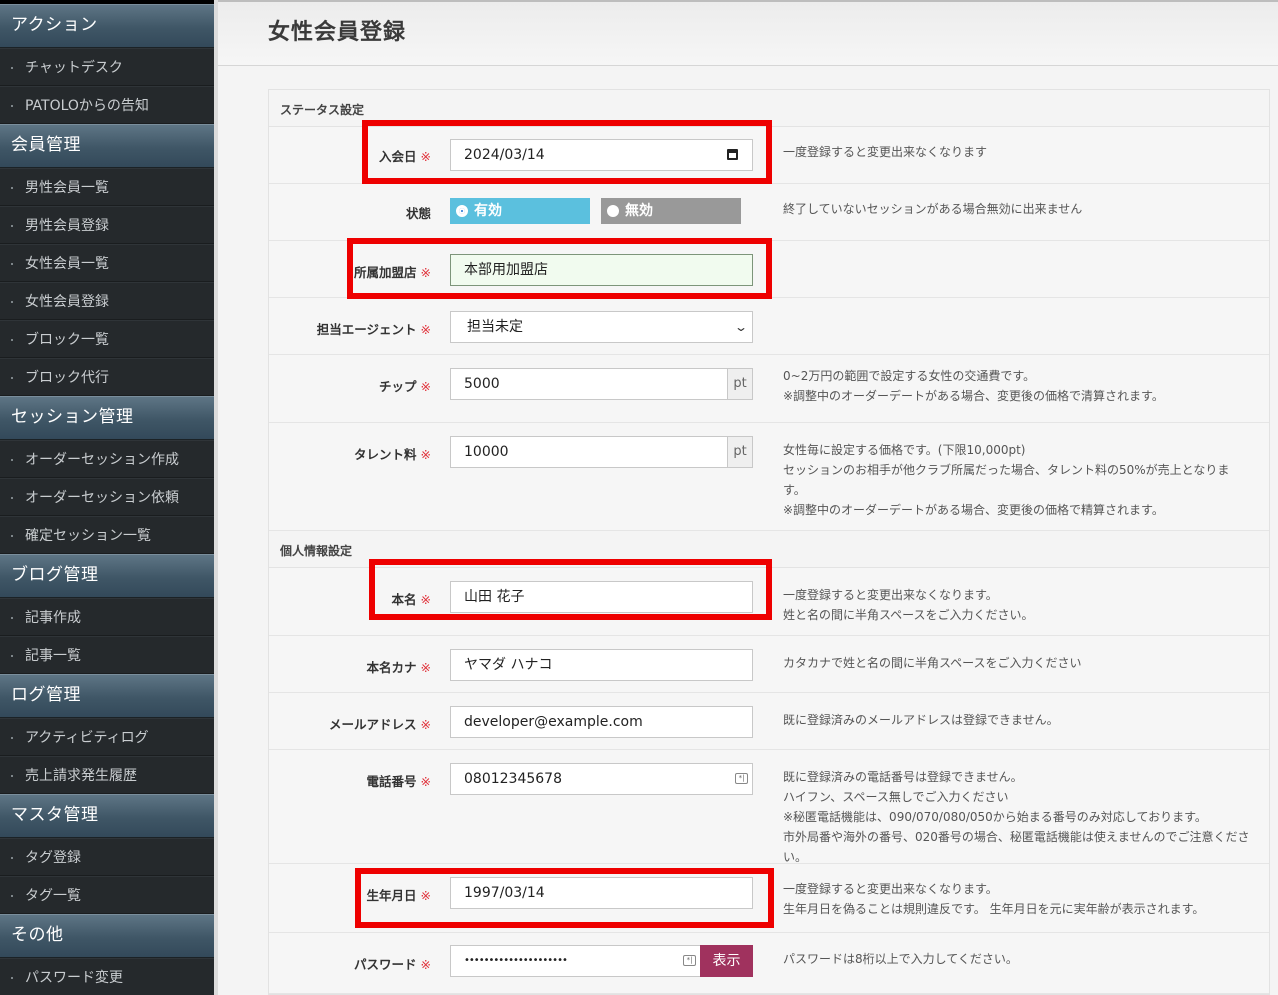  I want to click on sidebar-item-male-list: 男性会員一覧, so click(107, 187).